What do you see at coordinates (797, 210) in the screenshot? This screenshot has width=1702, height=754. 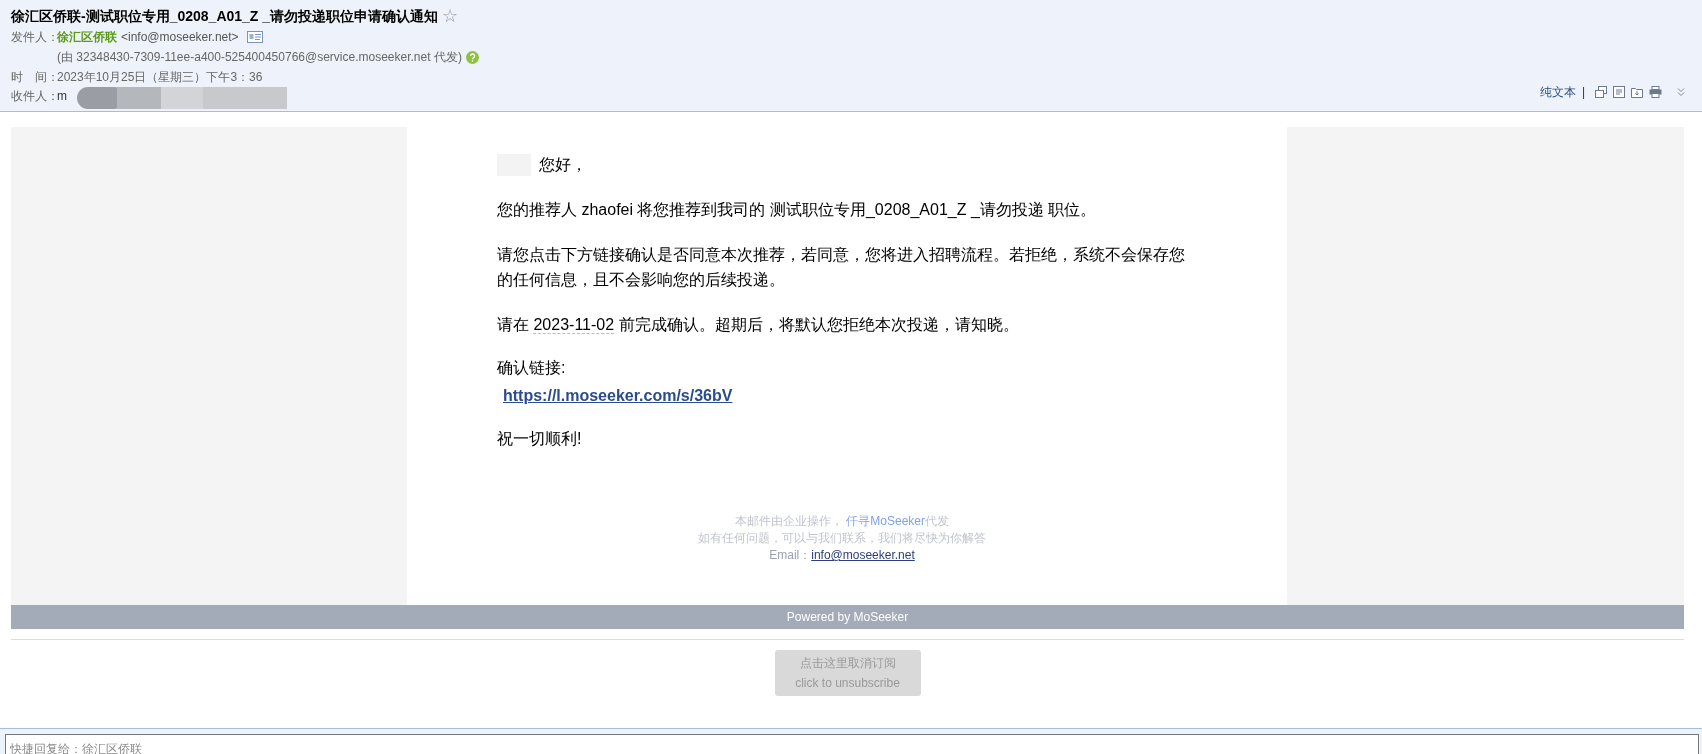 I see `body-paragraph: 您的推荐人 zhaofei 将您推荐到我司的 测试职位专用_0208_A01_Z _请勿投递 职位。` at bounding box center [797, 210].